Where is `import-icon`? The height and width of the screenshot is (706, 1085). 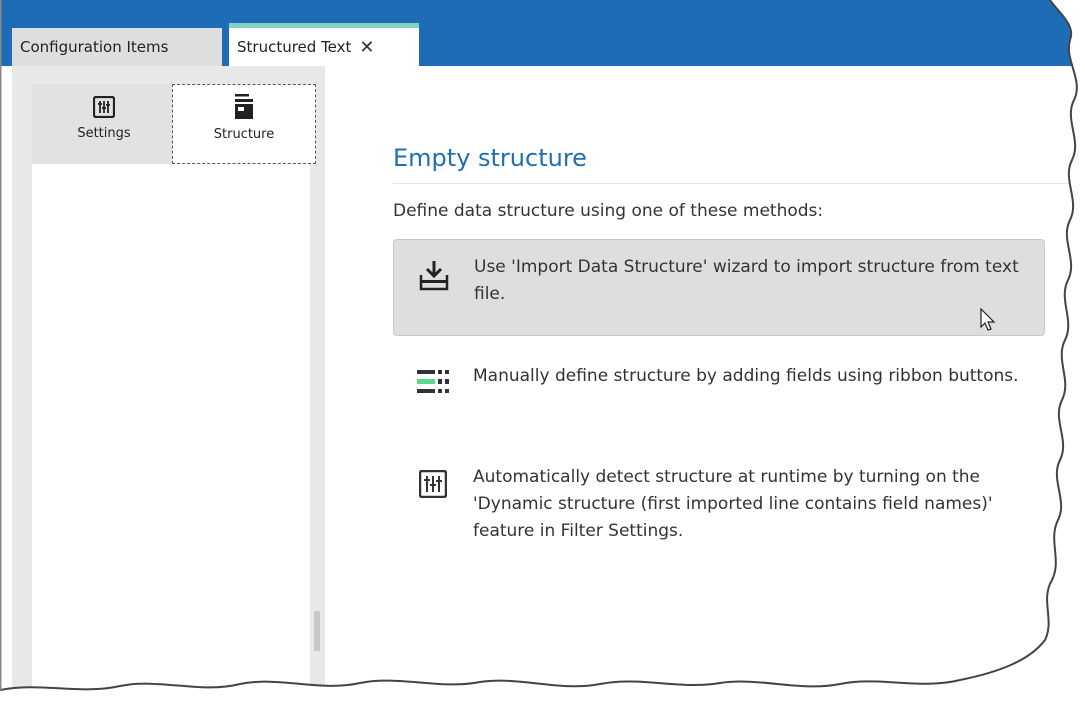 import-icon is located at coordinates (434, 273).